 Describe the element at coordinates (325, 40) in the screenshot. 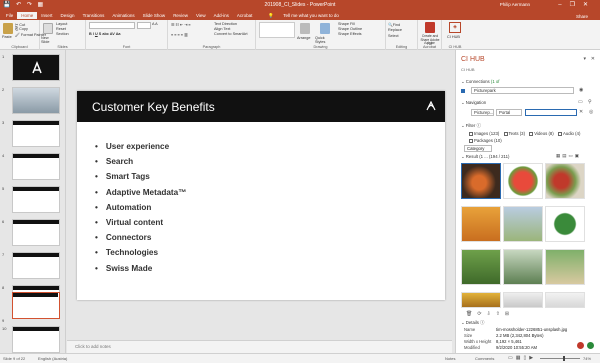

I see `quick-styles-button: Quick Styles` at that location.